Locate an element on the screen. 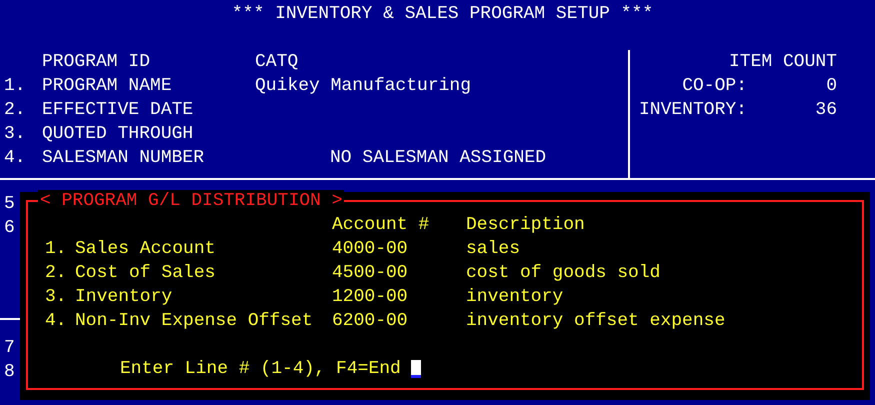 The width and height of the screenshot is (875, 405). field-label: PROGRAM NAME is located at coordinates (107, 86).